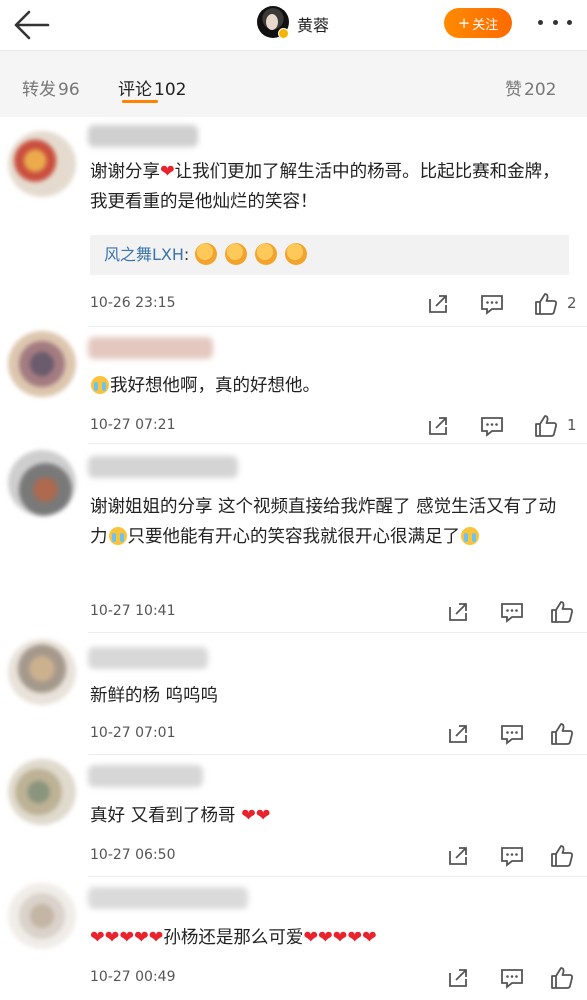 This screenshot has height=1000, width=587. I want to click on comment-timestamp: 10-27 10:41, so click(133, 611).